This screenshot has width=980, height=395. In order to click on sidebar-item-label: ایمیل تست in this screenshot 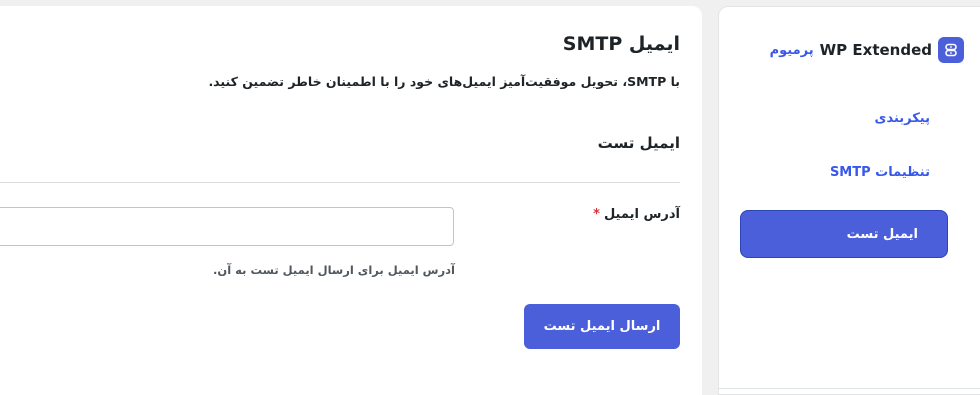, I will do `click(882, 234)`.